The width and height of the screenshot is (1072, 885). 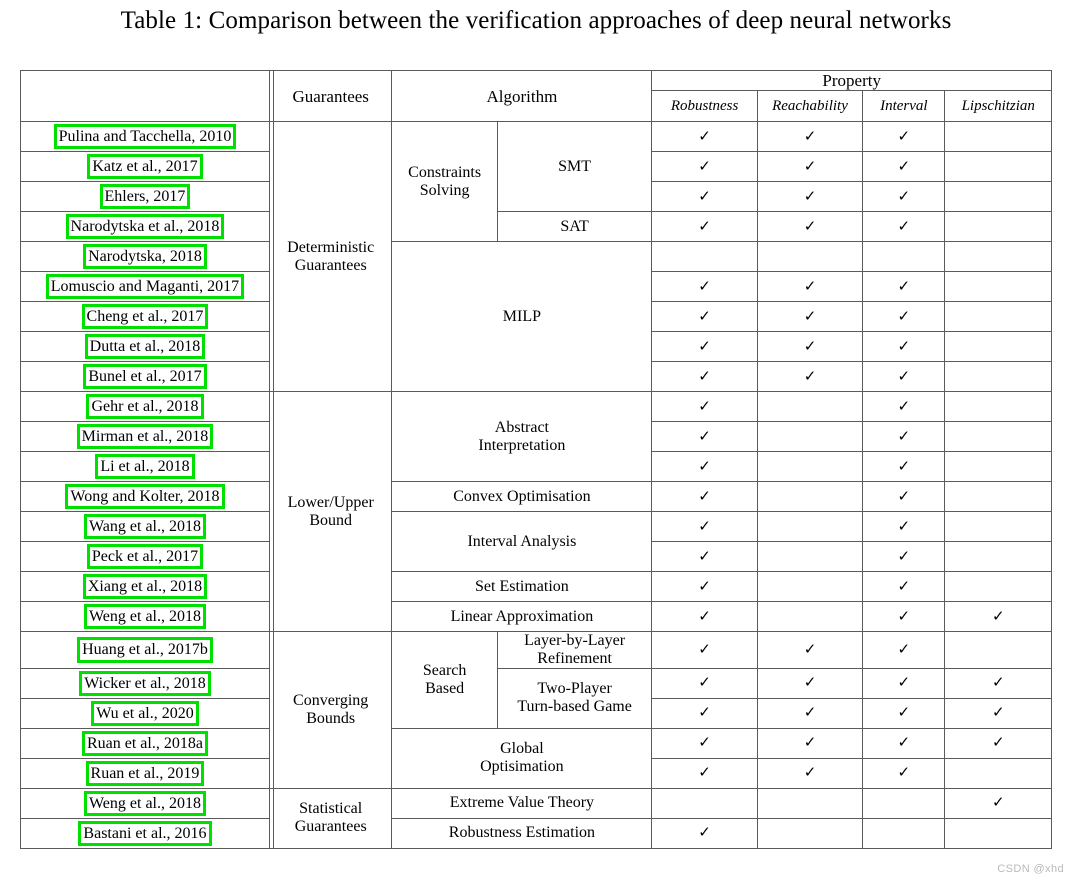 What do you see at coordinates (904, 106) in the screenshot?
I see `header-interval: Interval` at bounding box center [904, 106].